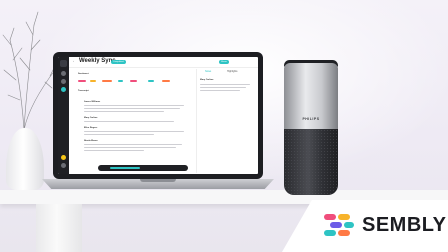 The width and height of the screenshot is (448, 252). Describe the element at coordinates (143, 168) in the screenshot. I see `audio-player` at that location.